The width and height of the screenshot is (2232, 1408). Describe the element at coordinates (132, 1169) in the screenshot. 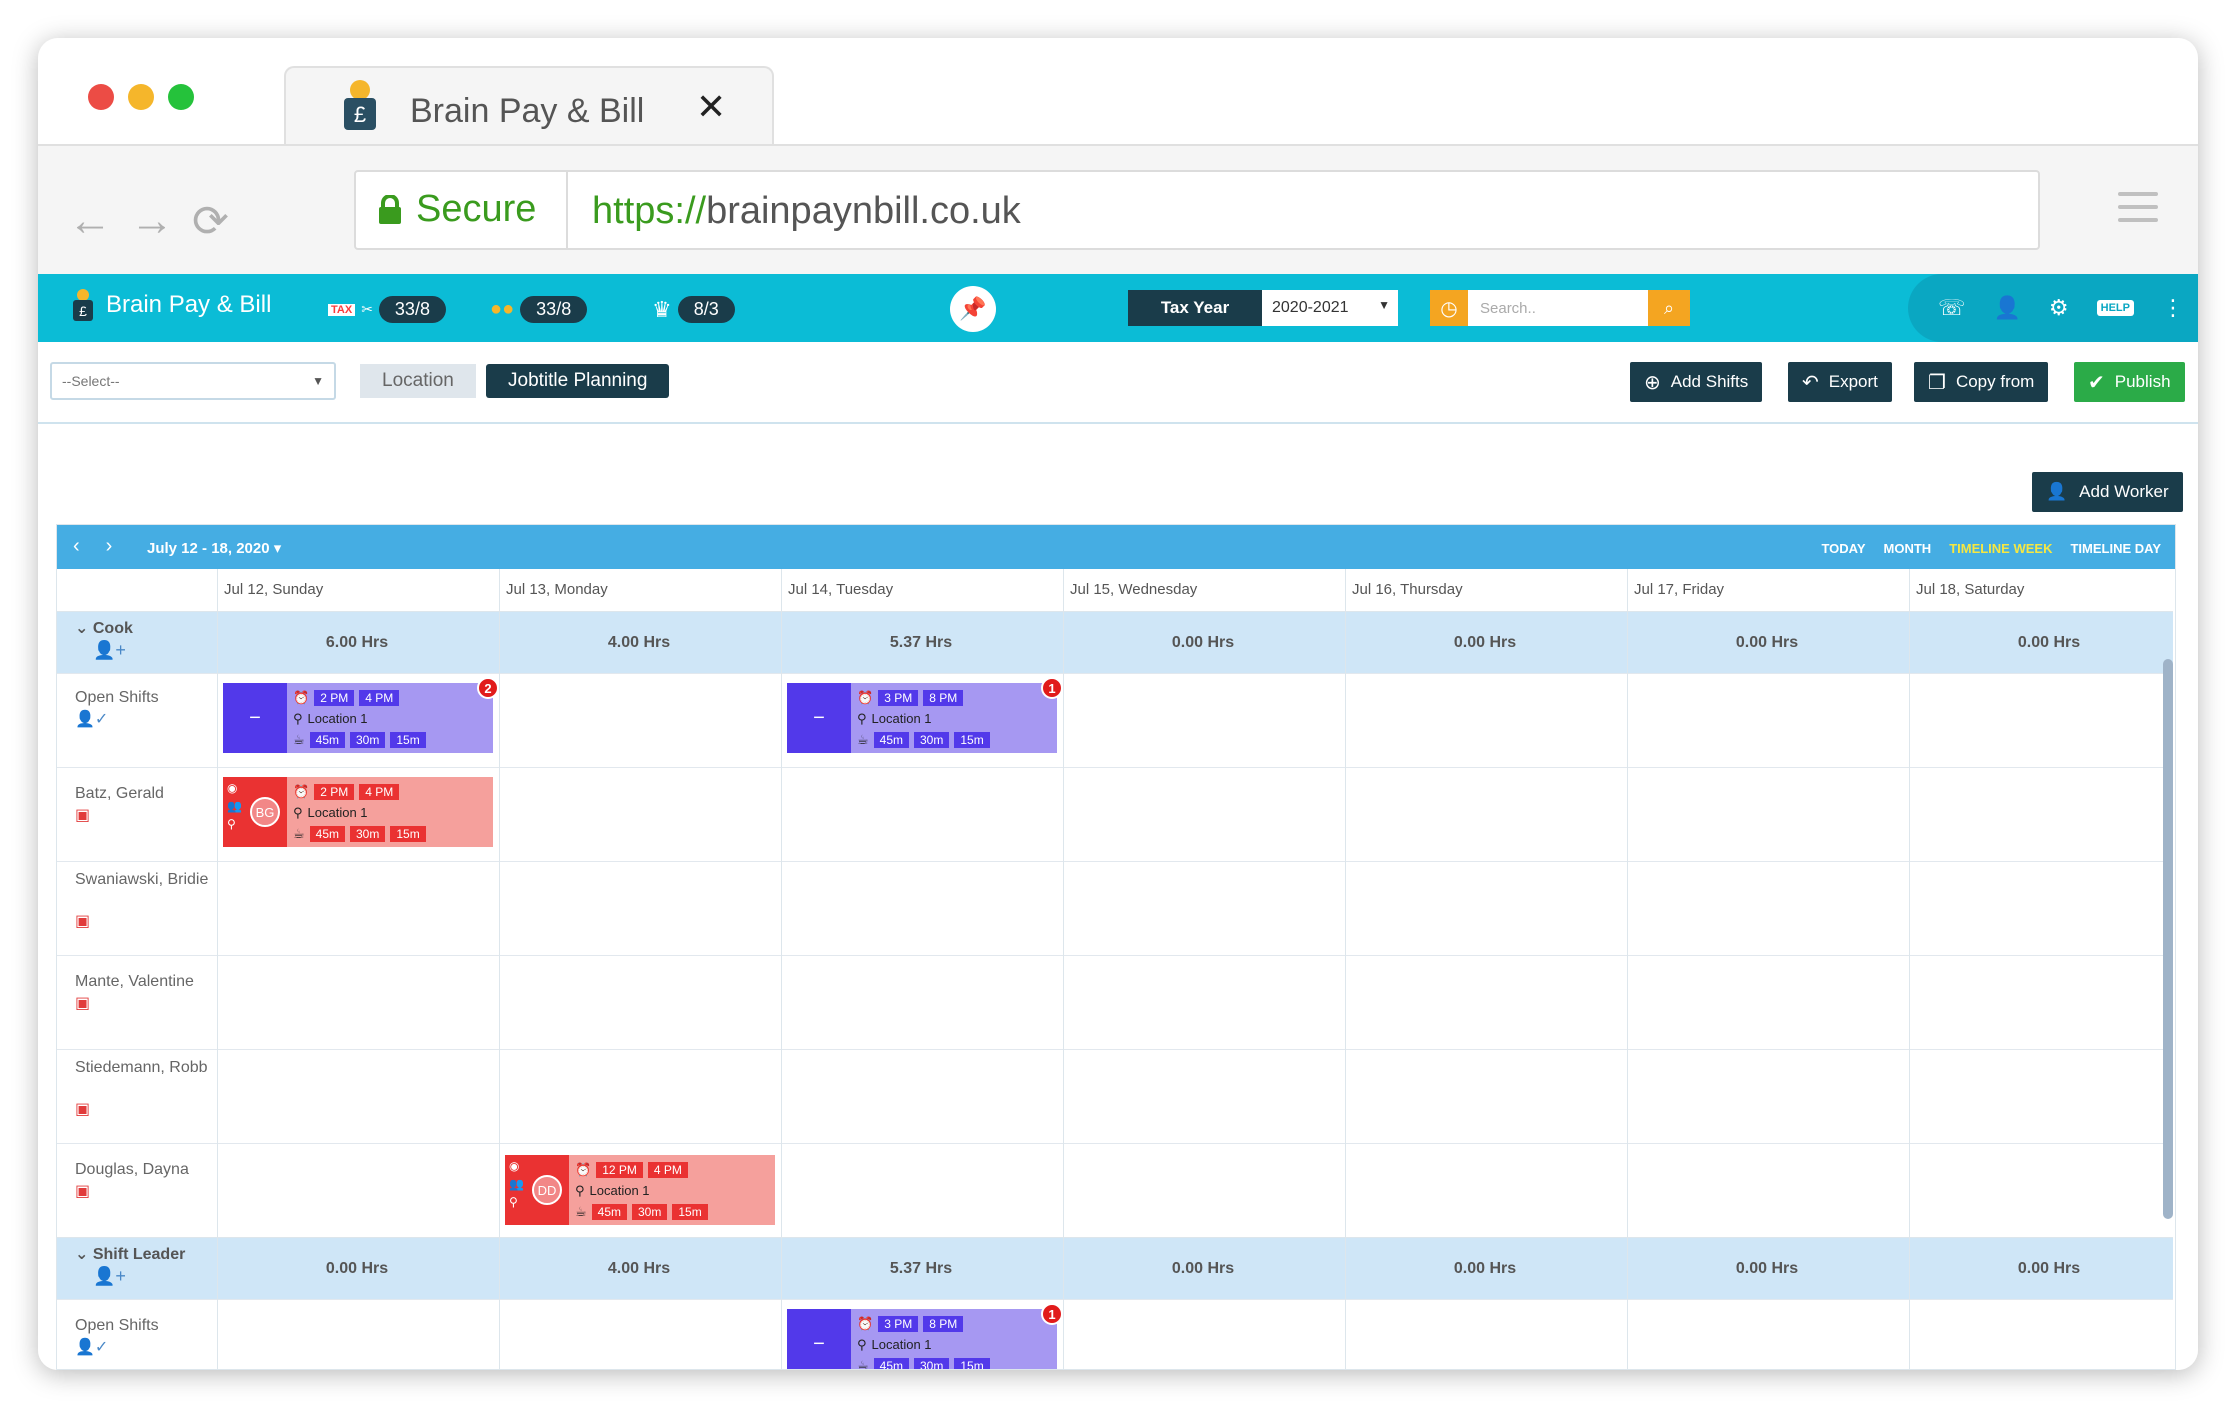

I see `row-label: Douglas, Dayna` at that location.